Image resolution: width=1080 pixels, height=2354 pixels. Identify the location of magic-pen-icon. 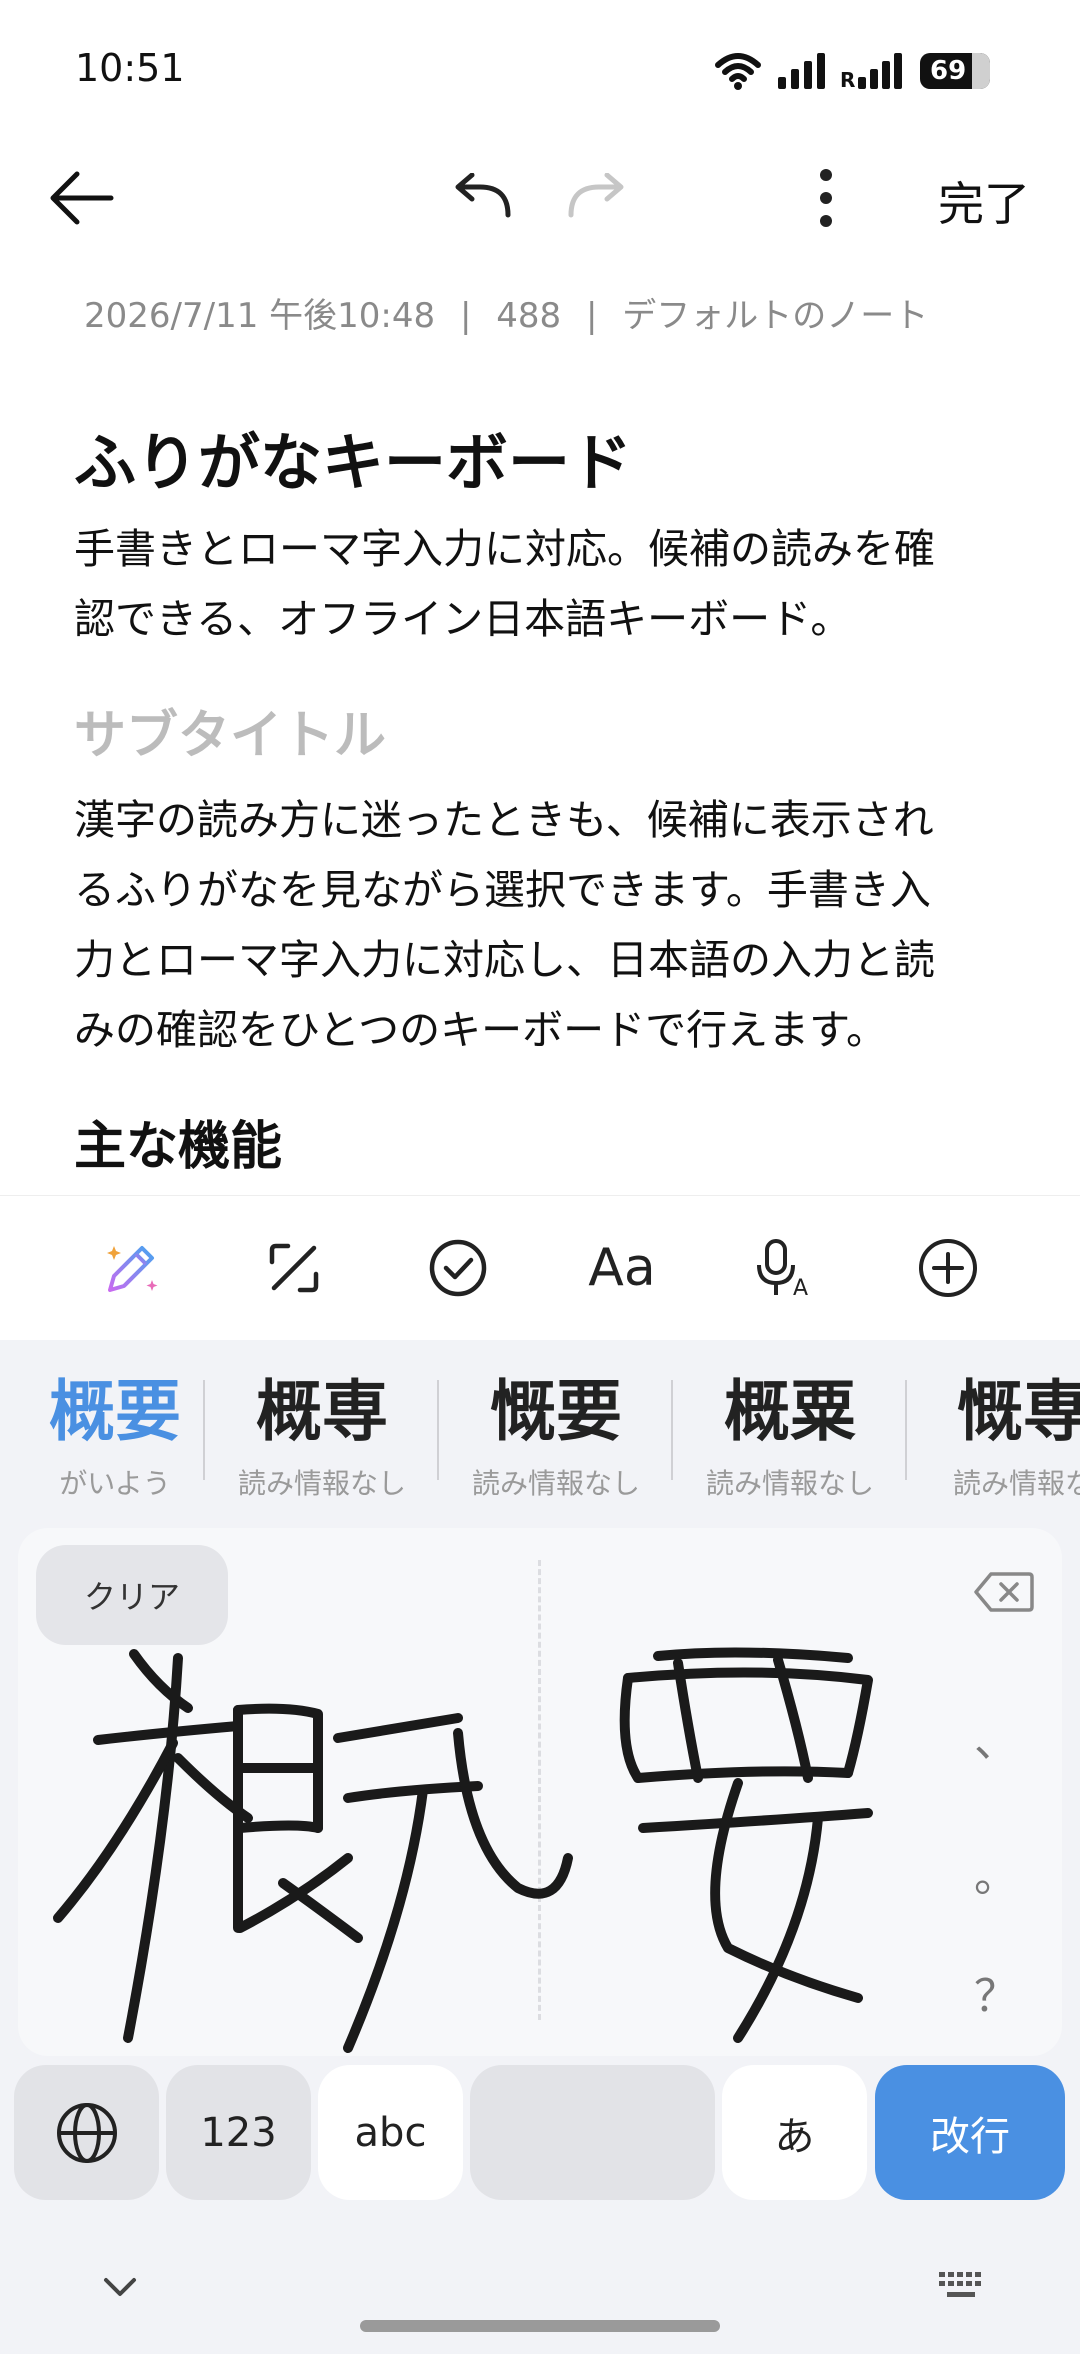
(132, 1269).